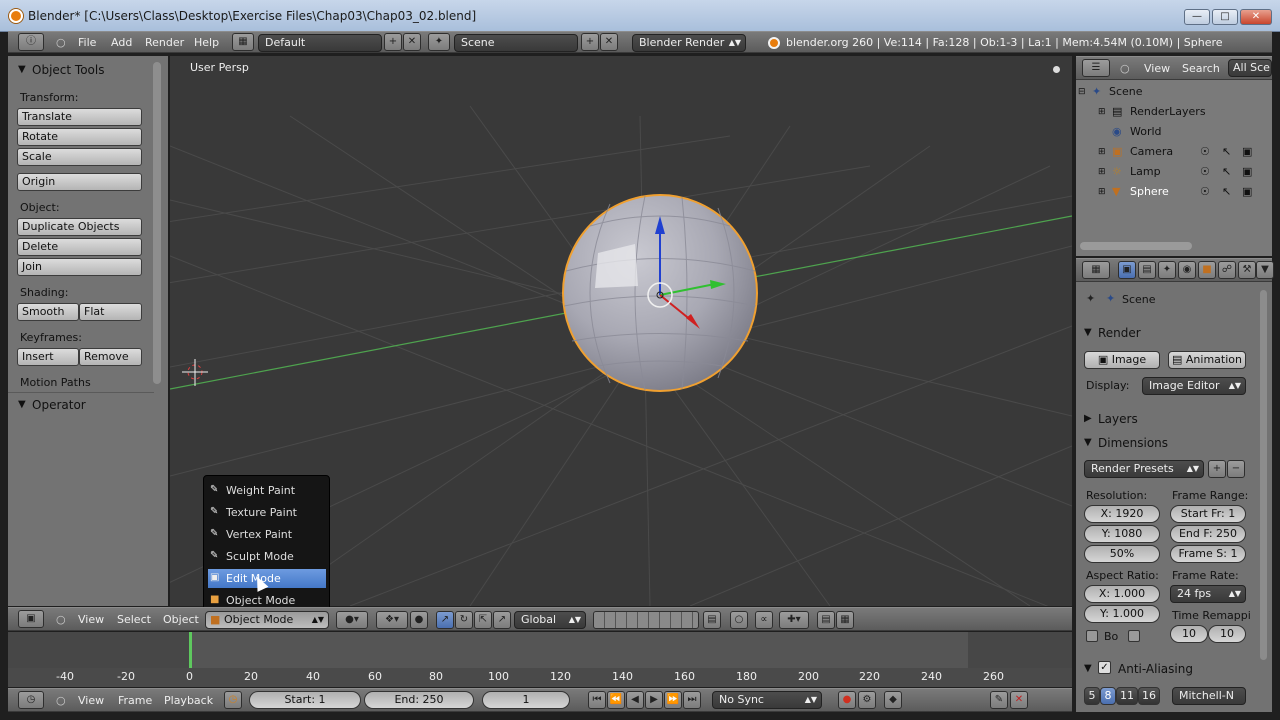 The width and height of the screenshot is (1280, 720). Describe the element at coordinates (445, 620) in the screenshot. I see `translate-manipulator-icon: ↗` at that location.